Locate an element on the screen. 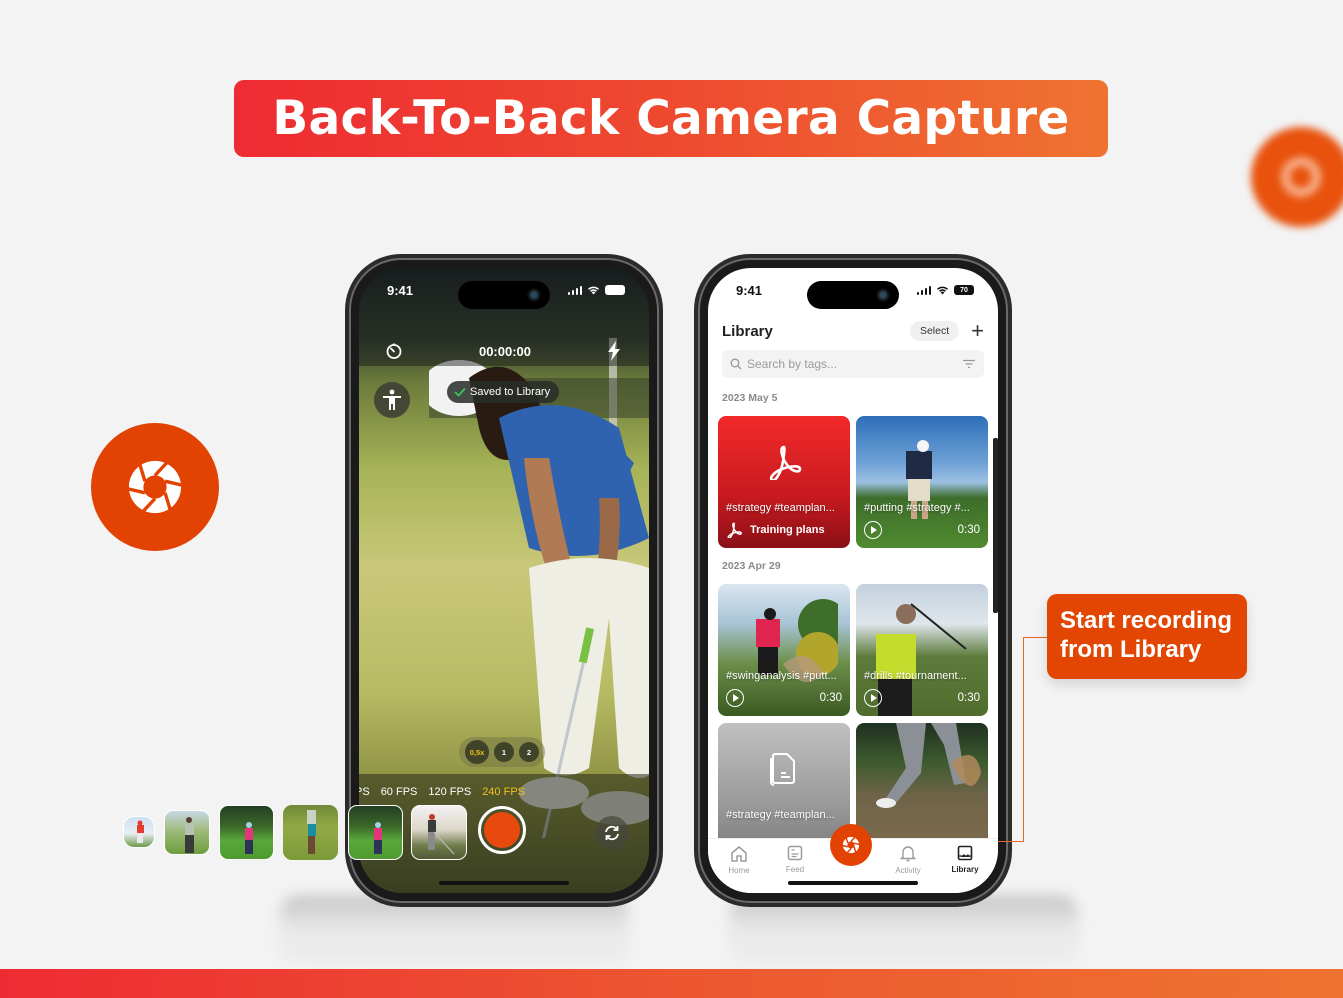 This screenshot has width=1343, height=998. tab-library: Library is located at coordinates (965, 859).